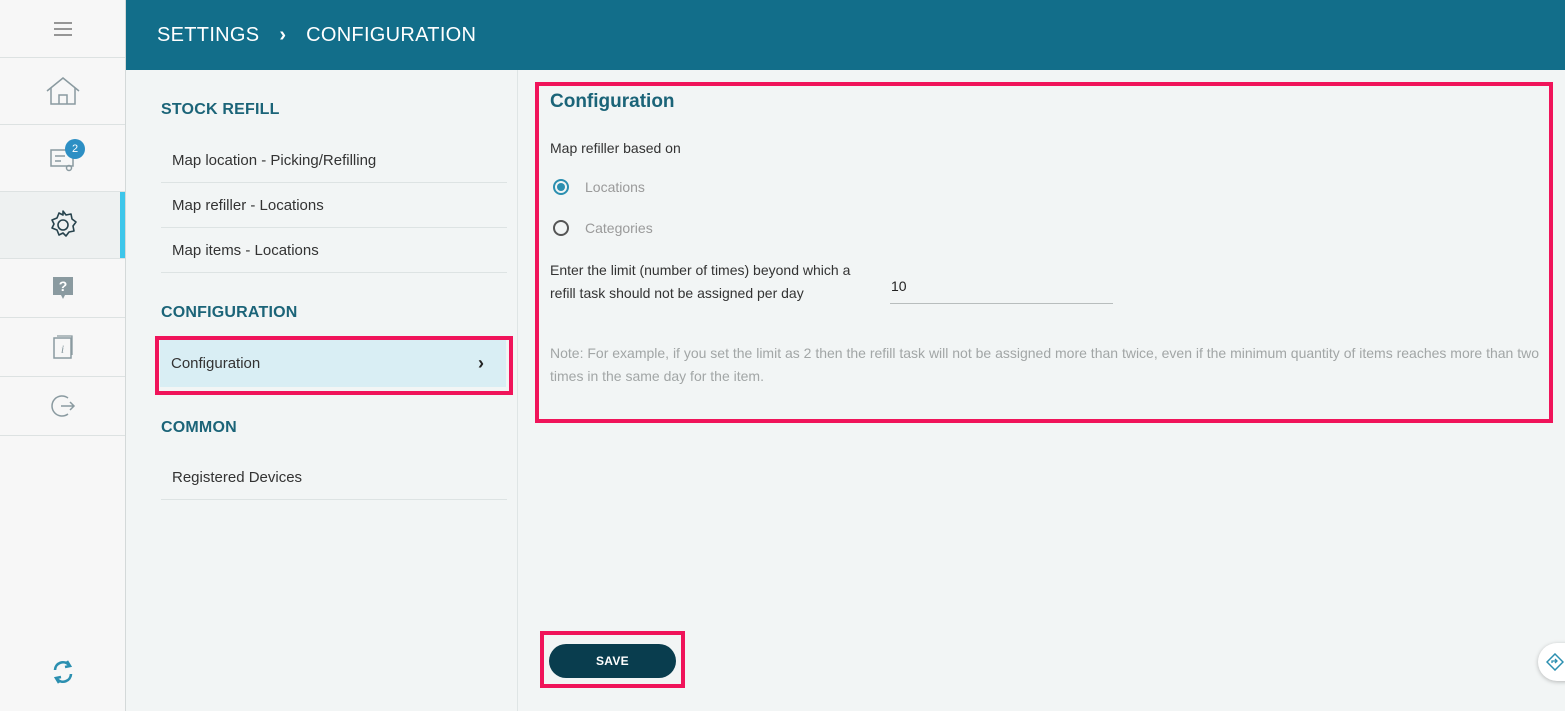  Describe the element at coordinates (561, 228) in the screenshot. I see `radio-categories-indicator` at that location.